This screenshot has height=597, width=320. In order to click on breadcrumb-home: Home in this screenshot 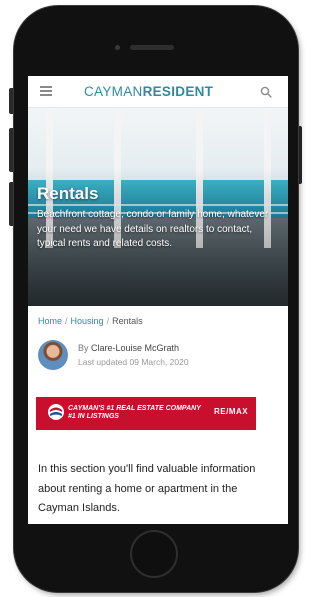, I will do `click(50, 321)`.